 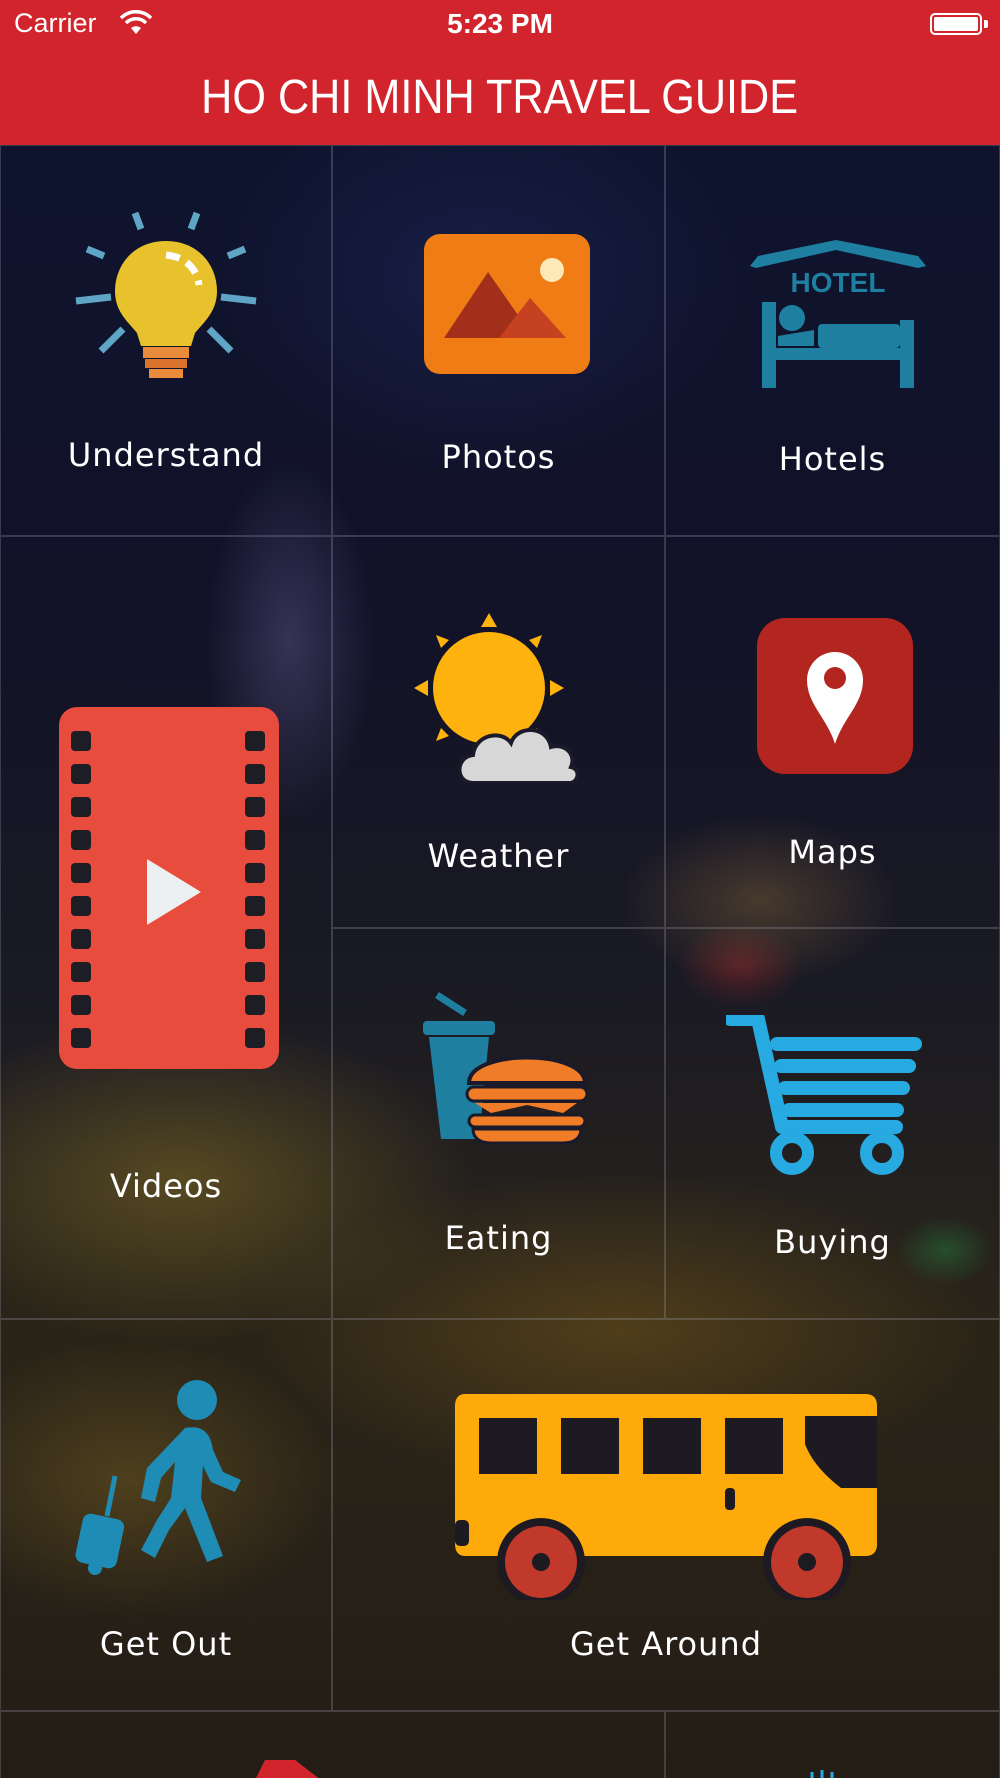 I want to click on shopping-cart-icon, so click(x=824, y=1095).